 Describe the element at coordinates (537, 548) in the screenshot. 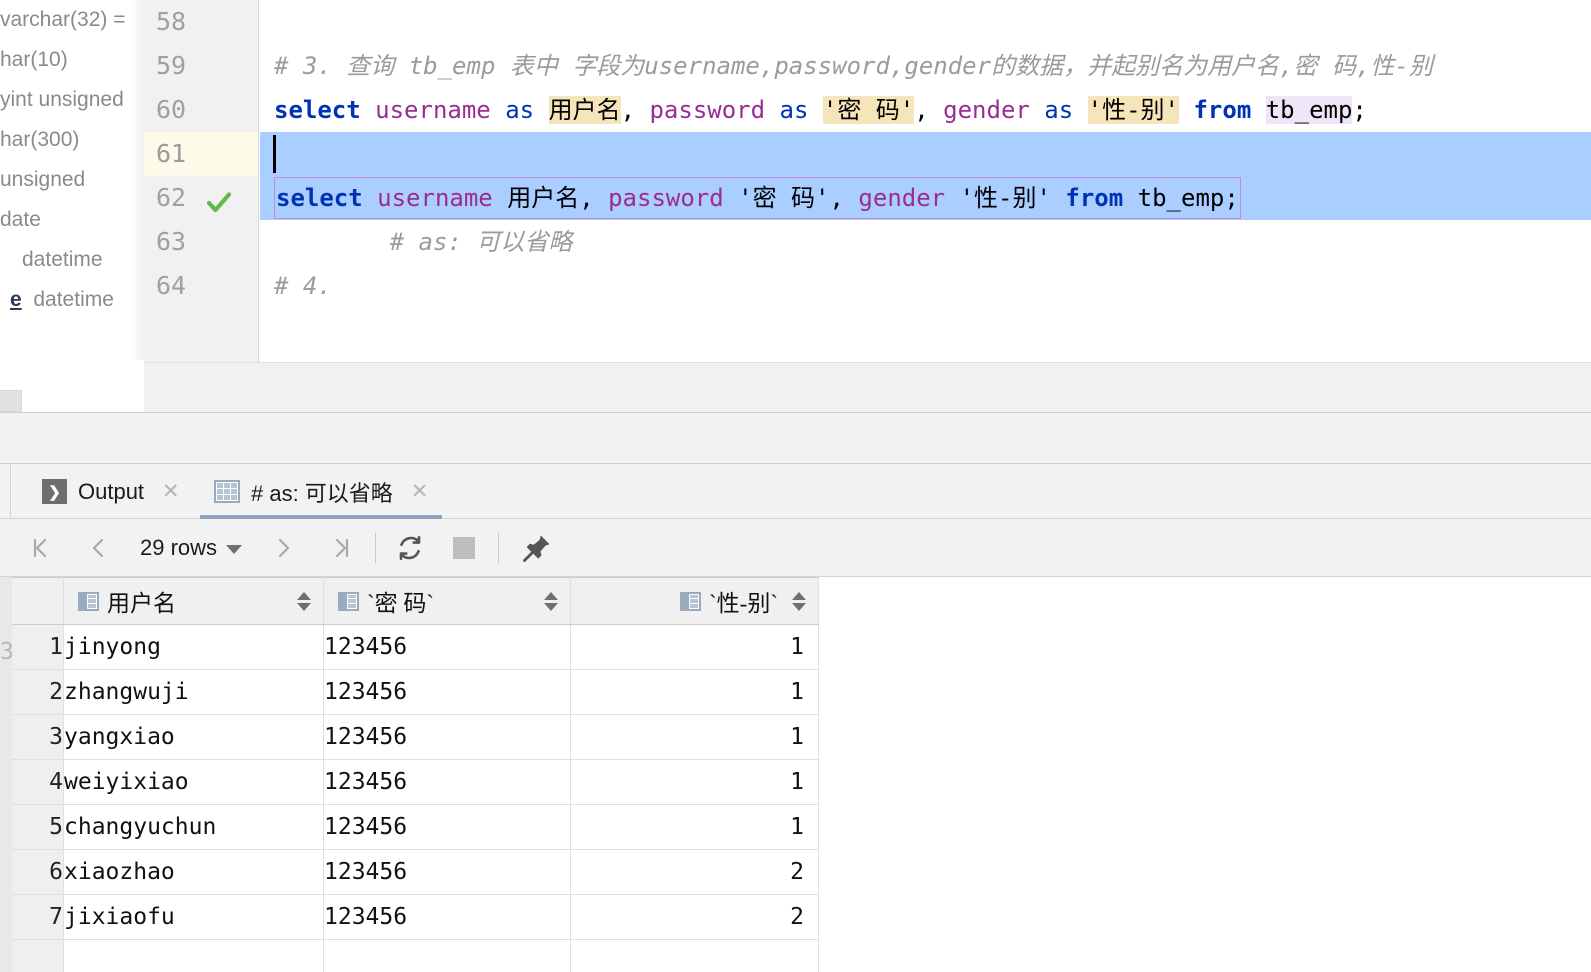

I see `pin-icon` at that location.